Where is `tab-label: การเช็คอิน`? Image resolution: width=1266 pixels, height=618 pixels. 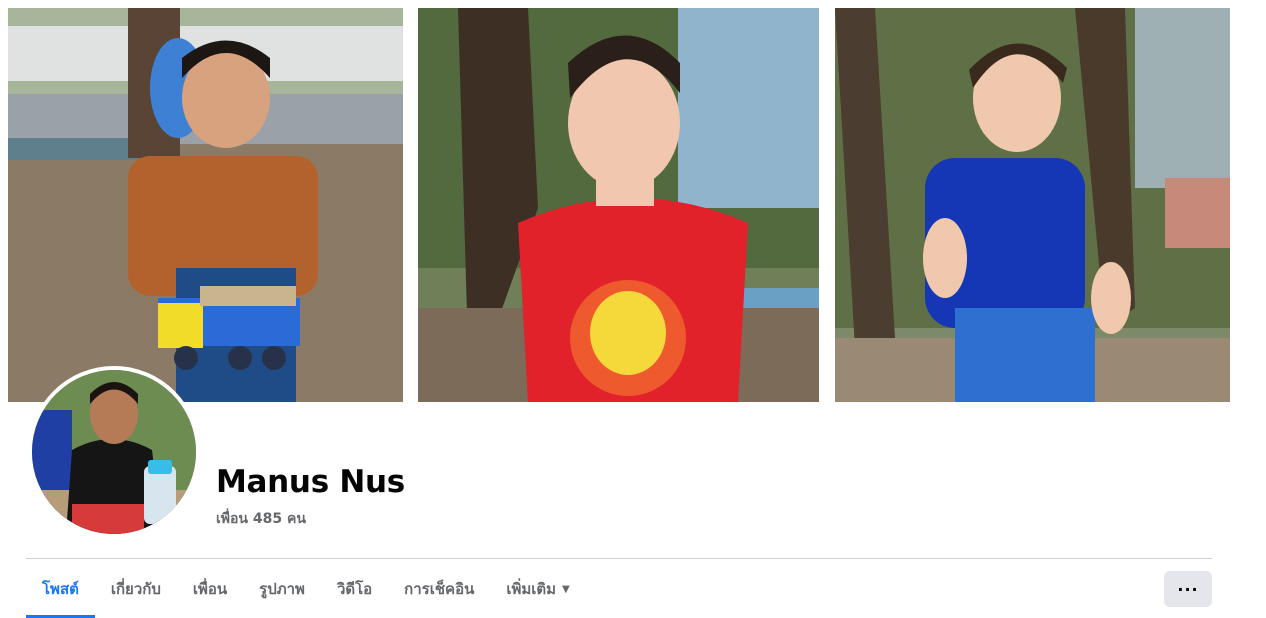
tab-label: การเช็คอิน is located at coordinates (439, 589).